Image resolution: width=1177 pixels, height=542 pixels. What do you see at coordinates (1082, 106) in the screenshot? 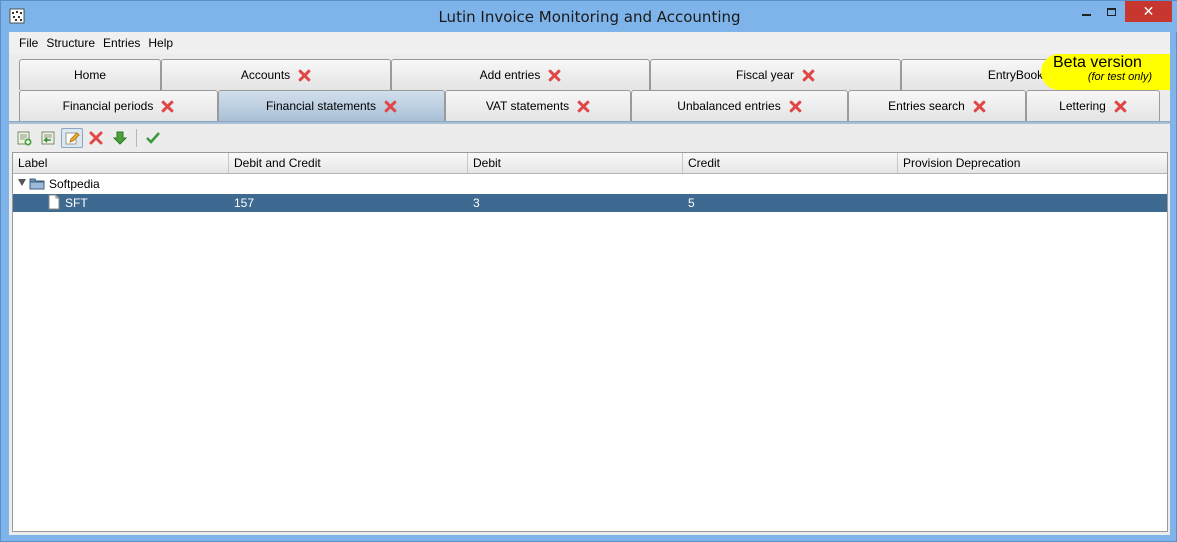
I see `tab-label: Lettering` at bounding box center [1082, 106].